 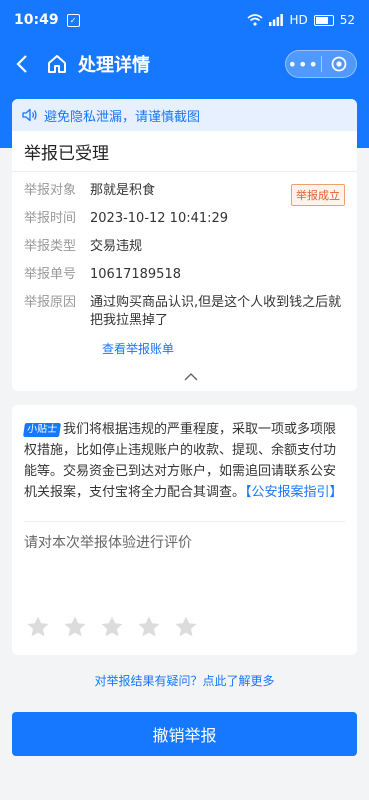 What do you see at coordinates (191, 377) in the screenshot?
I see `chevron-up-icon` at bounding box center [191, 377].